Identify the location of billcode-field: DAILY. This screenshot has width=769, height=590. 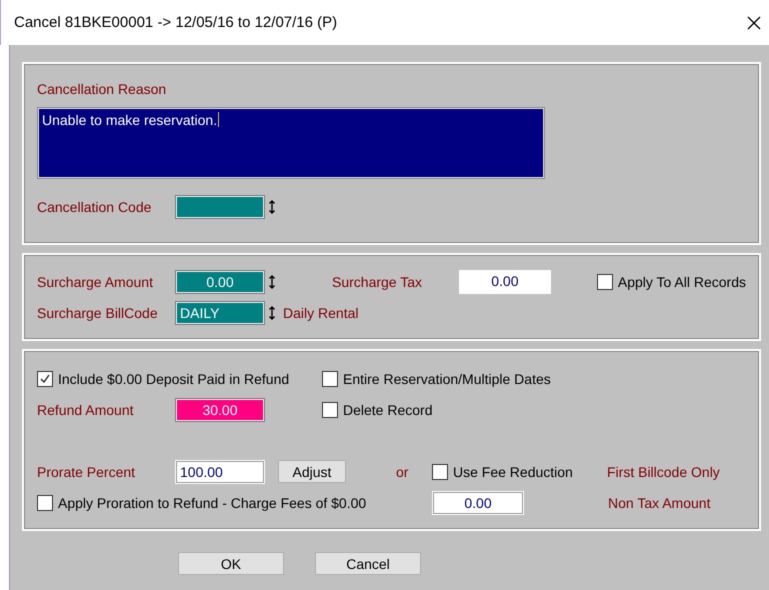
(220, 312).